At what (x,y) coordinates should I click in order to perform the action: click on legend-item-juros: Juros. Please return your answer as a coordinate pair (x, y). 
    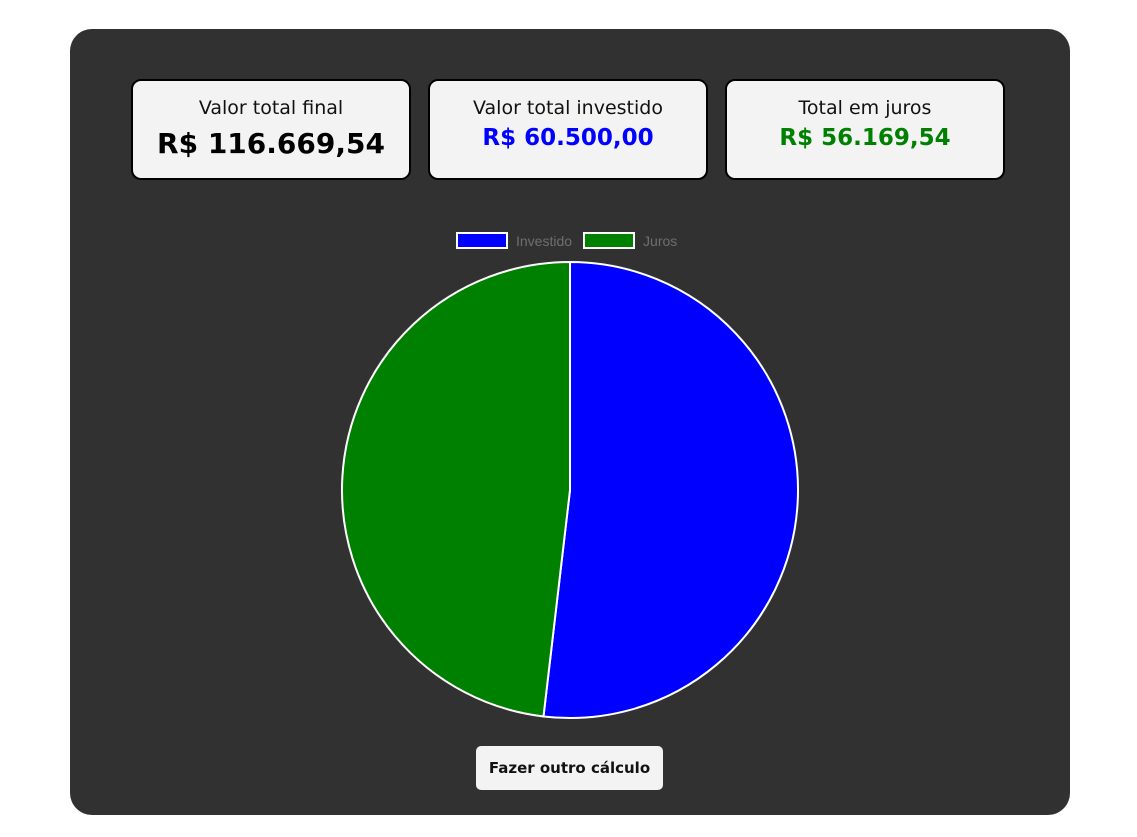
    Looking at the image, I should click on (630, 240).